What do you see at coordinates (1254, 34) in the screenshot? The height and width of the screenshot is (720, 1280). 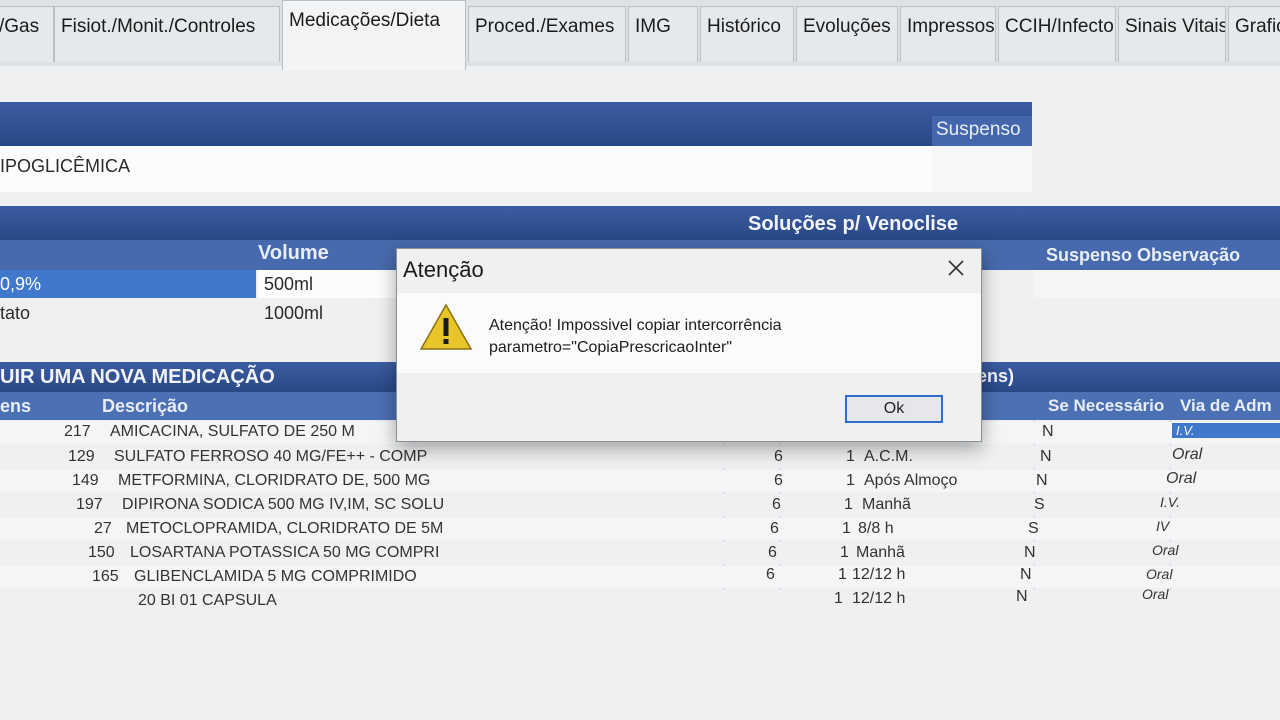 I see `tab-grafico: Grafico` at bounding box center [1254, 34].